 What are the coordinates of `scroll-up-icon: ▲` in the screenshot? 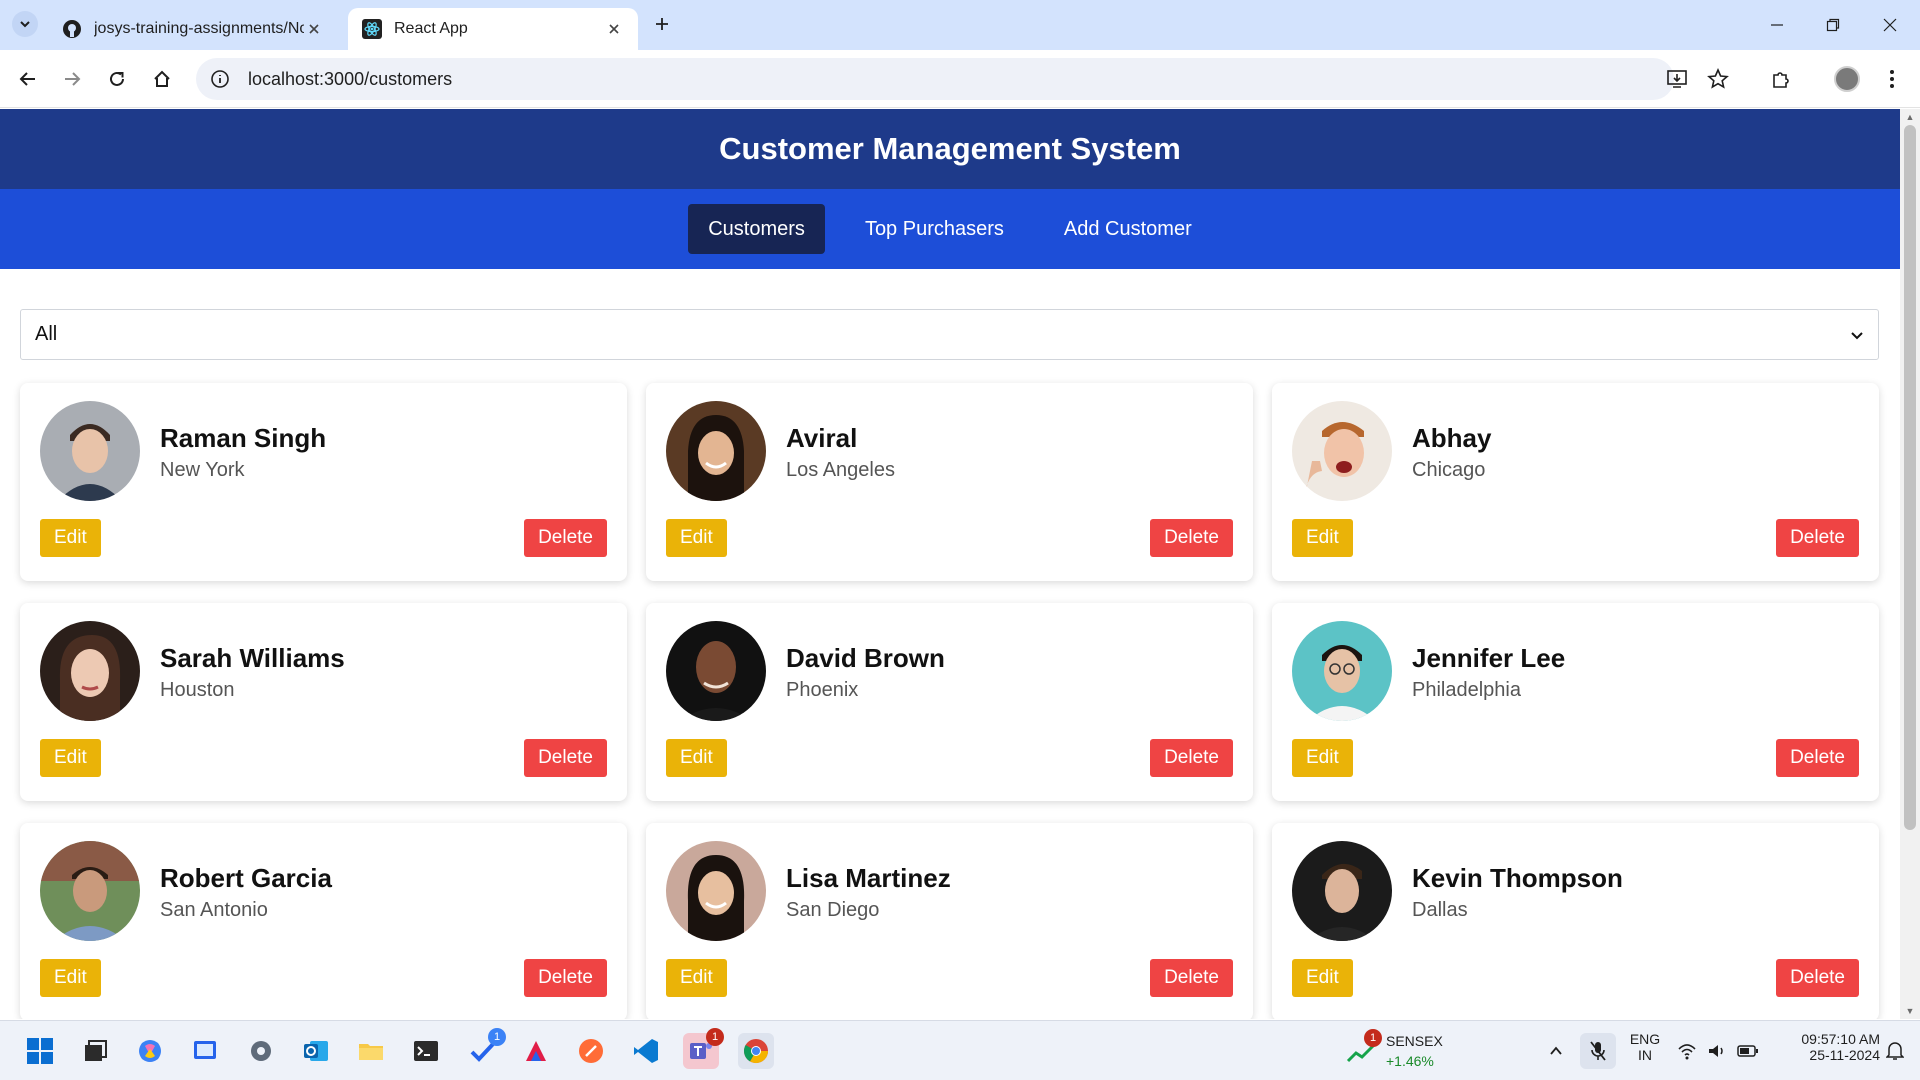 It's located at (1910, 117).